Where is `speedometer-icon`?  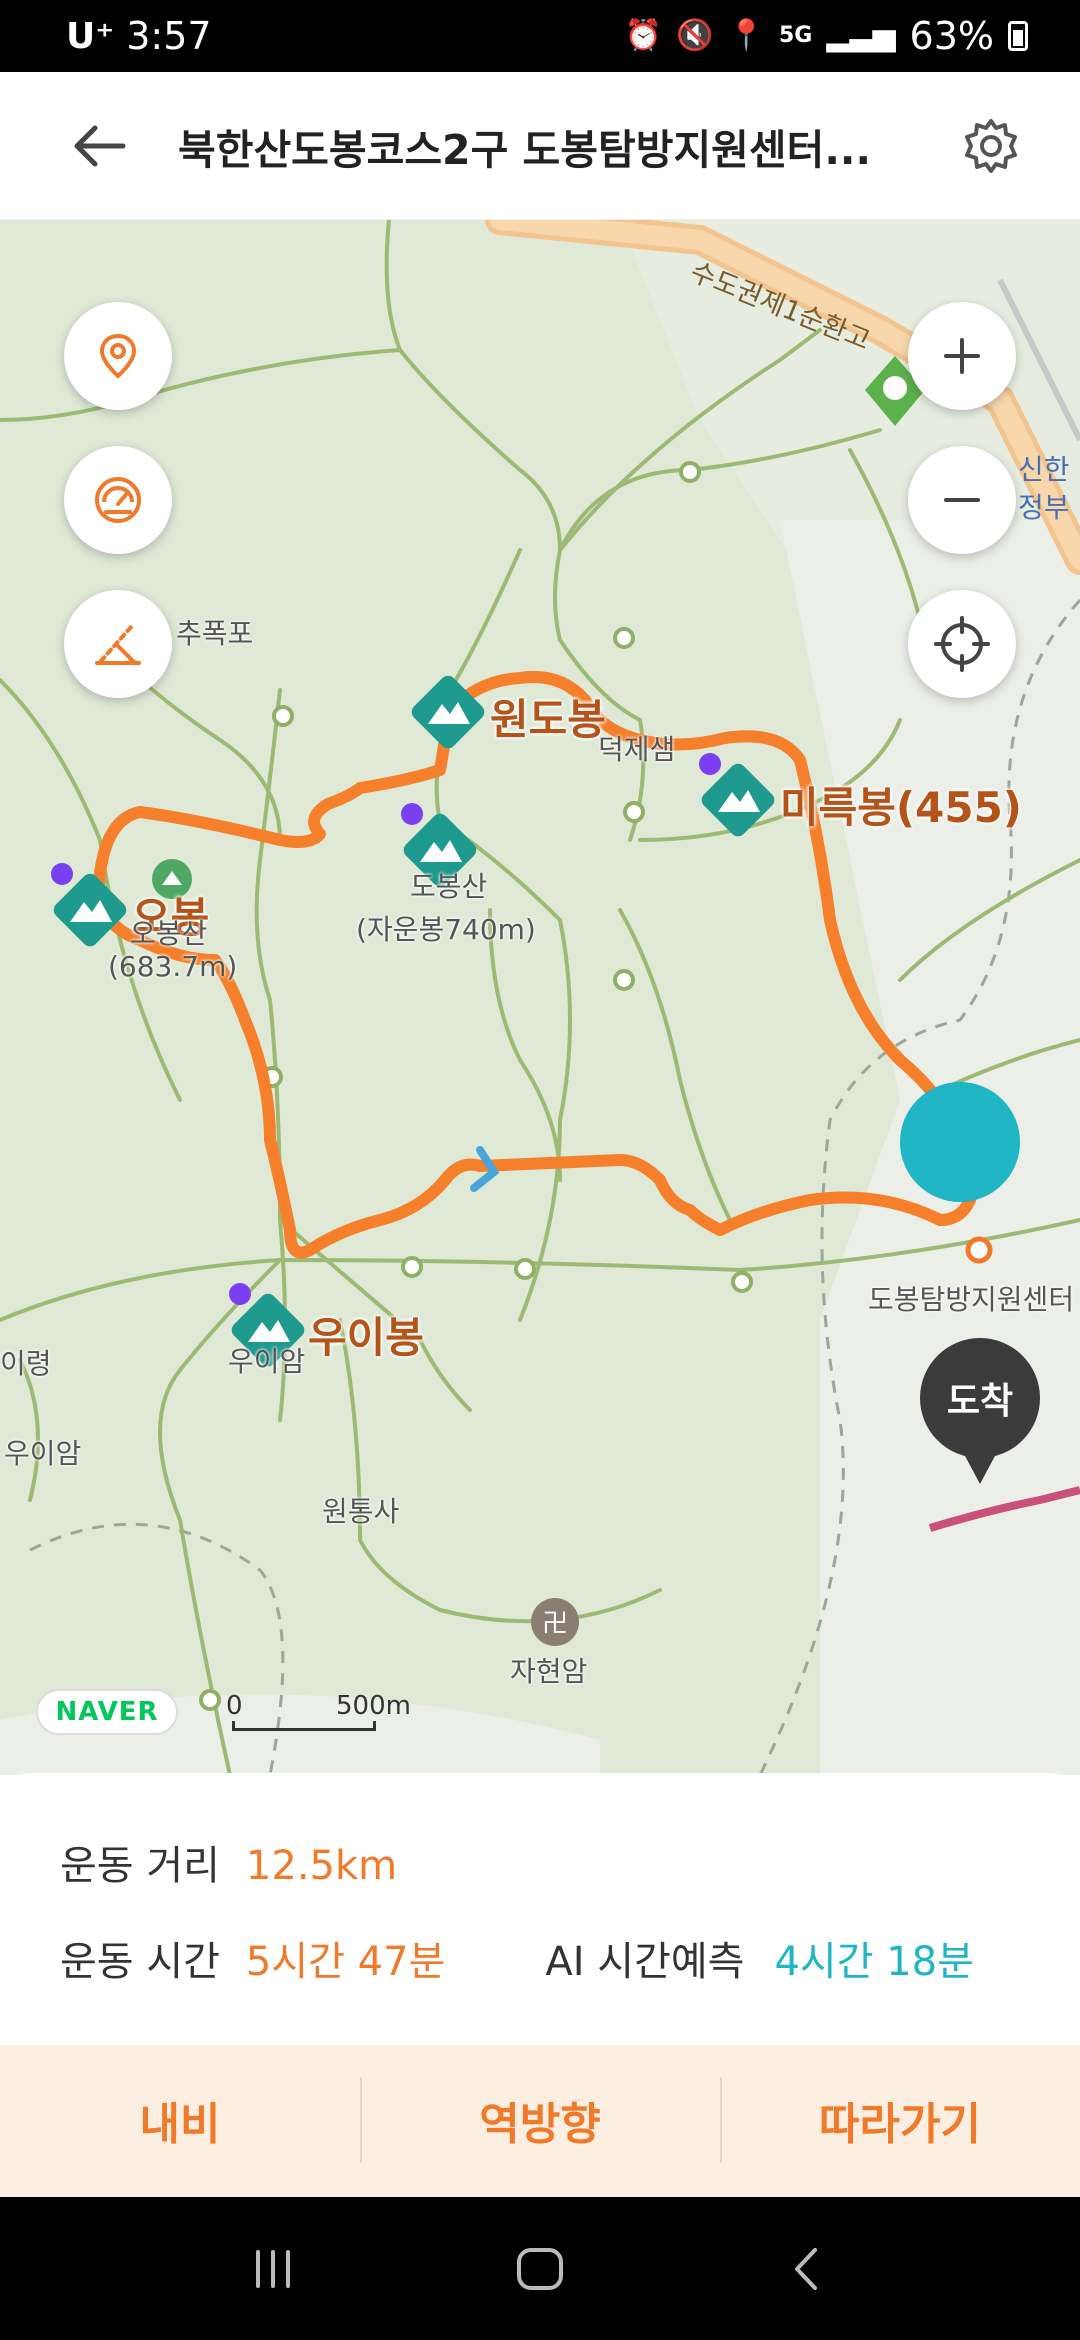
speedometer-icon is located at coordinates (118, 500).